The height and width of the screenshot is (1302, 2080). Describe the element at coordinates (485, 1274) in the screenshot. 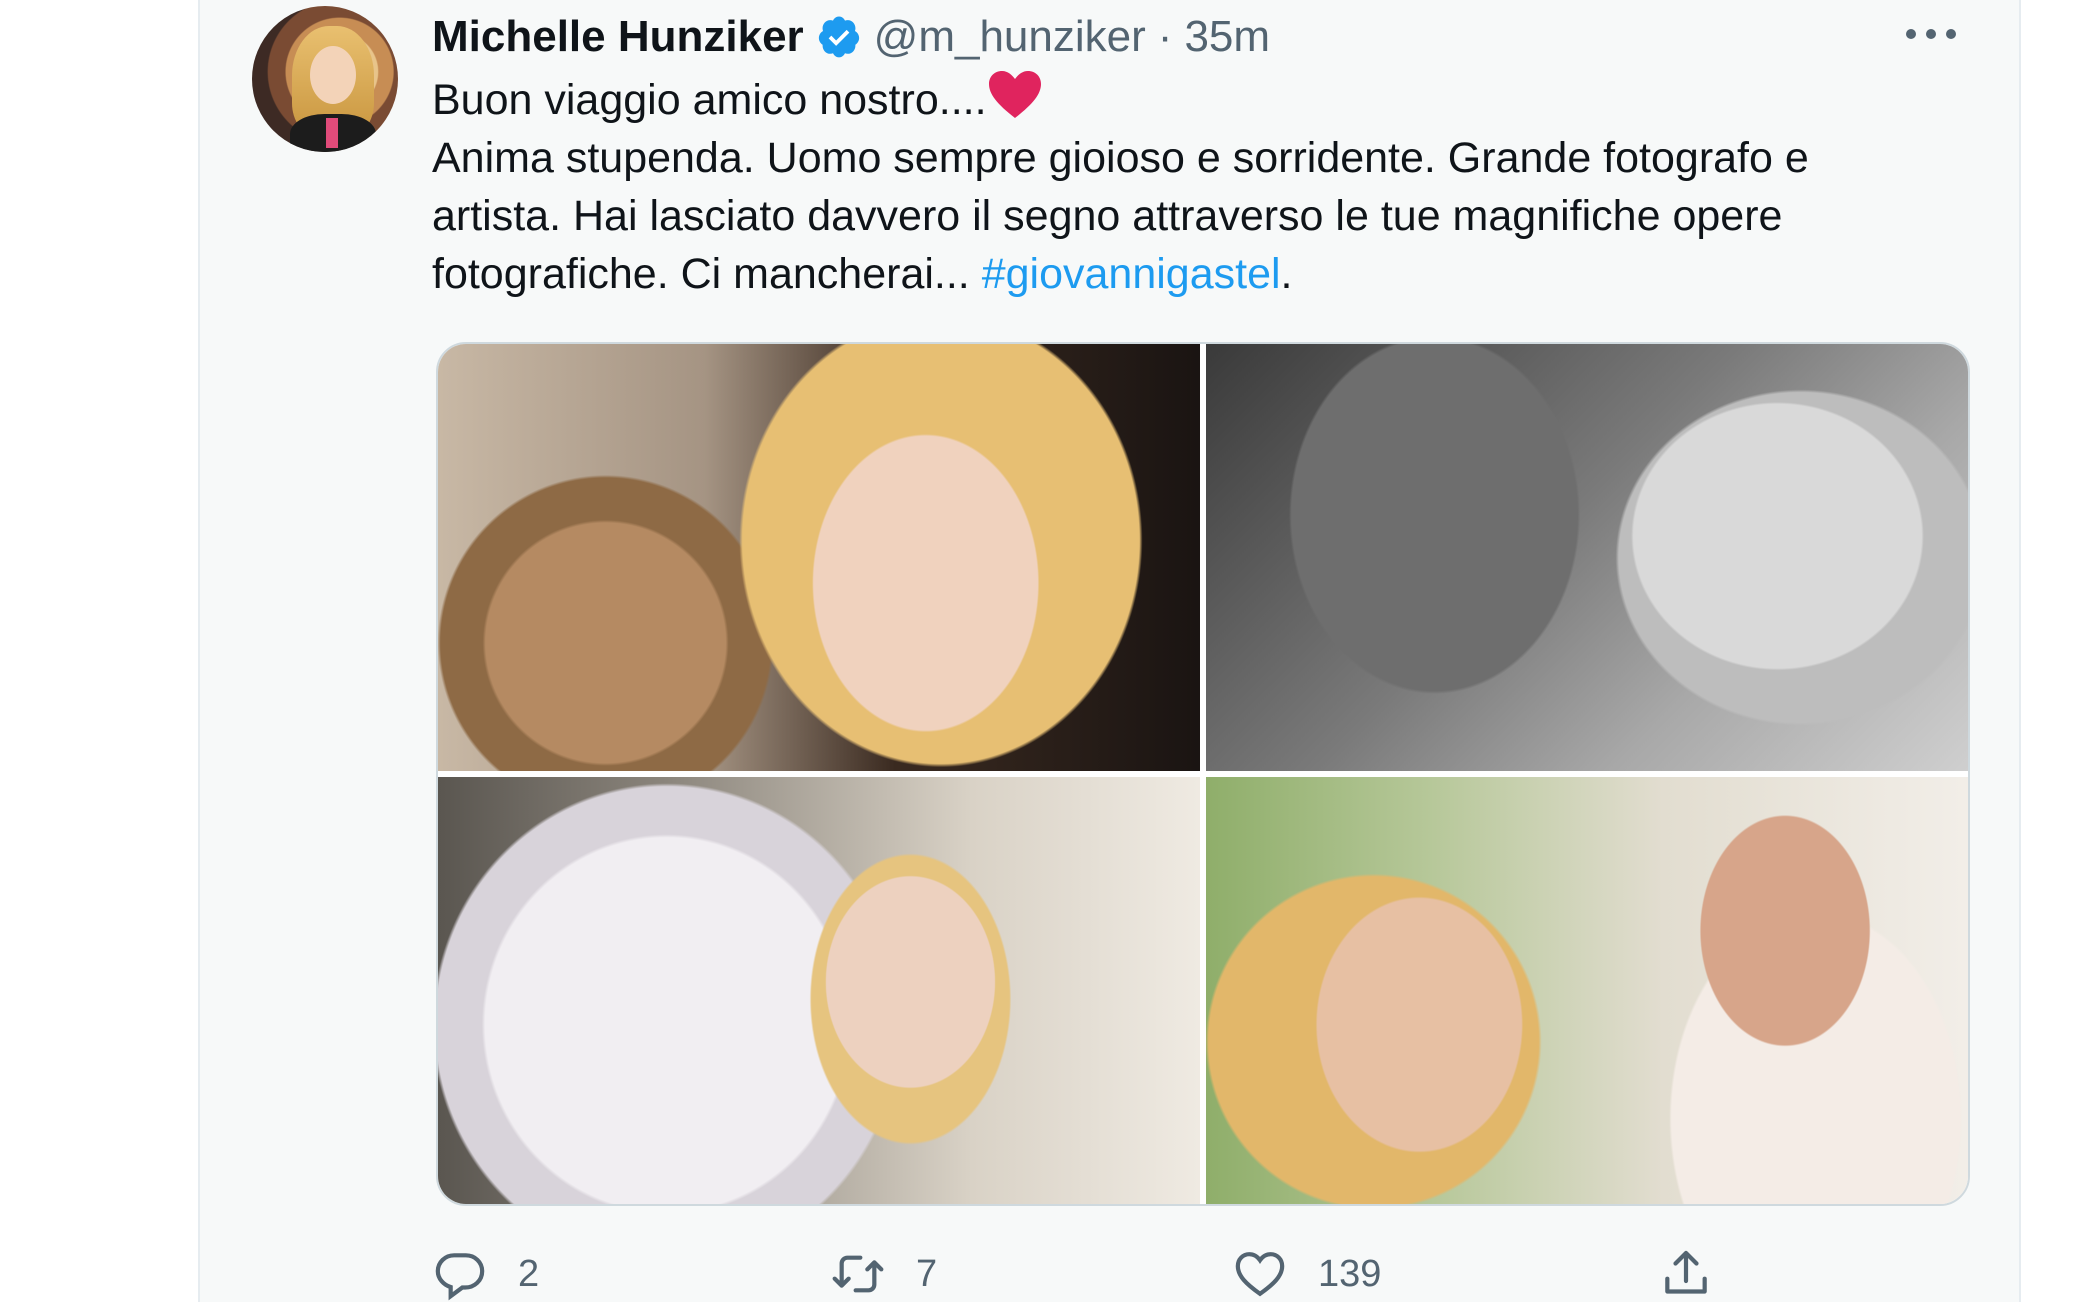

I see `reply-button: 2` at that location.